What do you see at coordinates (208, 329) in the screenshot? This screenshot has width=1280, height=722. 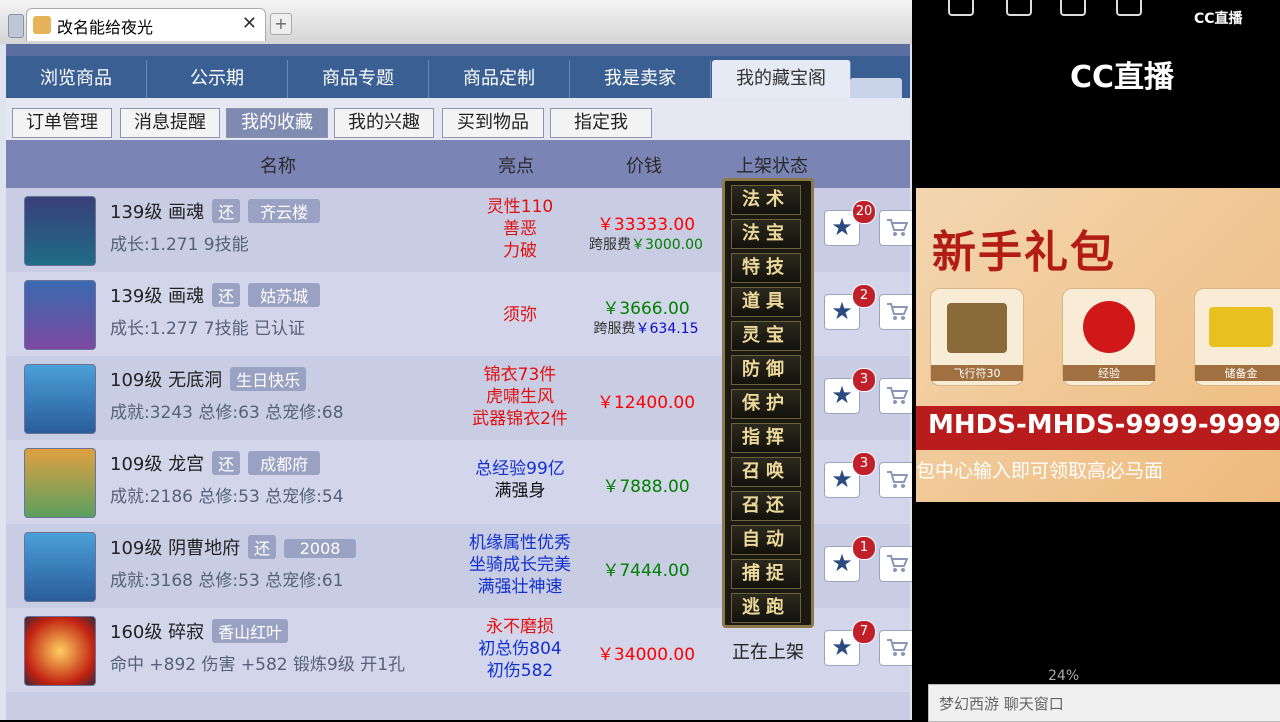 I see `character-stats: 成长:1.277 7技能 已认证` at bounding box center [208, 329].